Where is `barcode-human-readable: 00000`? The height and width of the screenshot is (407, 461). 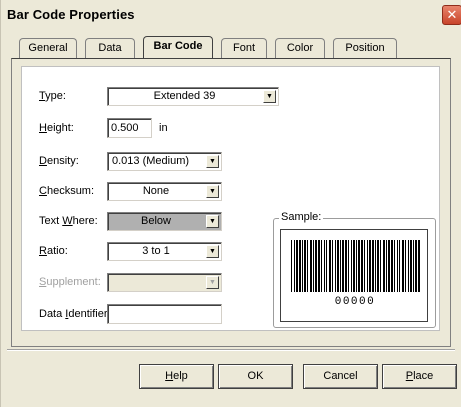 barcode-human-readable: 00000 is located at coordinates (355, 302).